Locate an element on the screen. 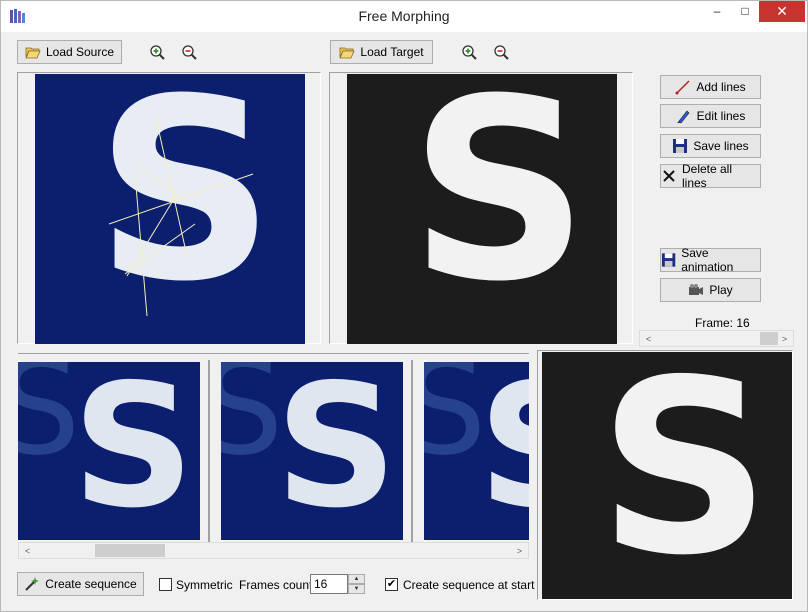  scrollbar-thumb is located at coordinates (130, 550).